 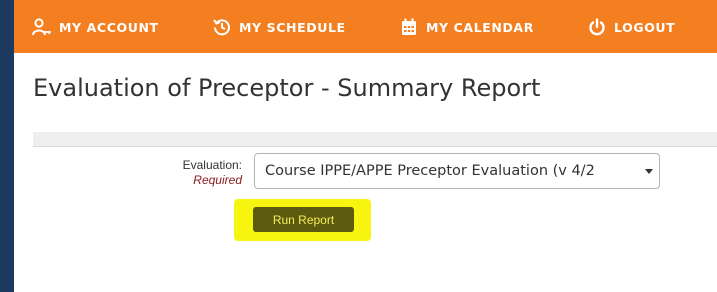 I want to click on power-icon, so click(x=597, y=27).